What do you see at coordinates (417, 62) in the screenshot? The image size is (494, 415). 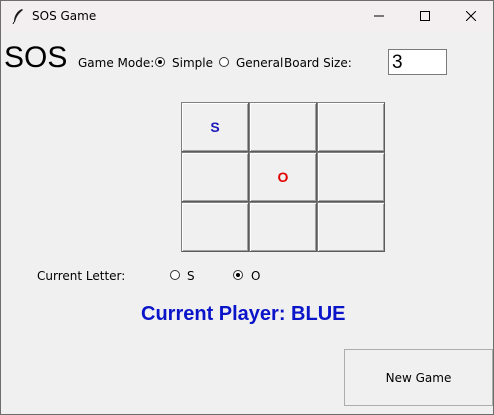 I see `board-size-input: 3` at bounding box center [417, 62].